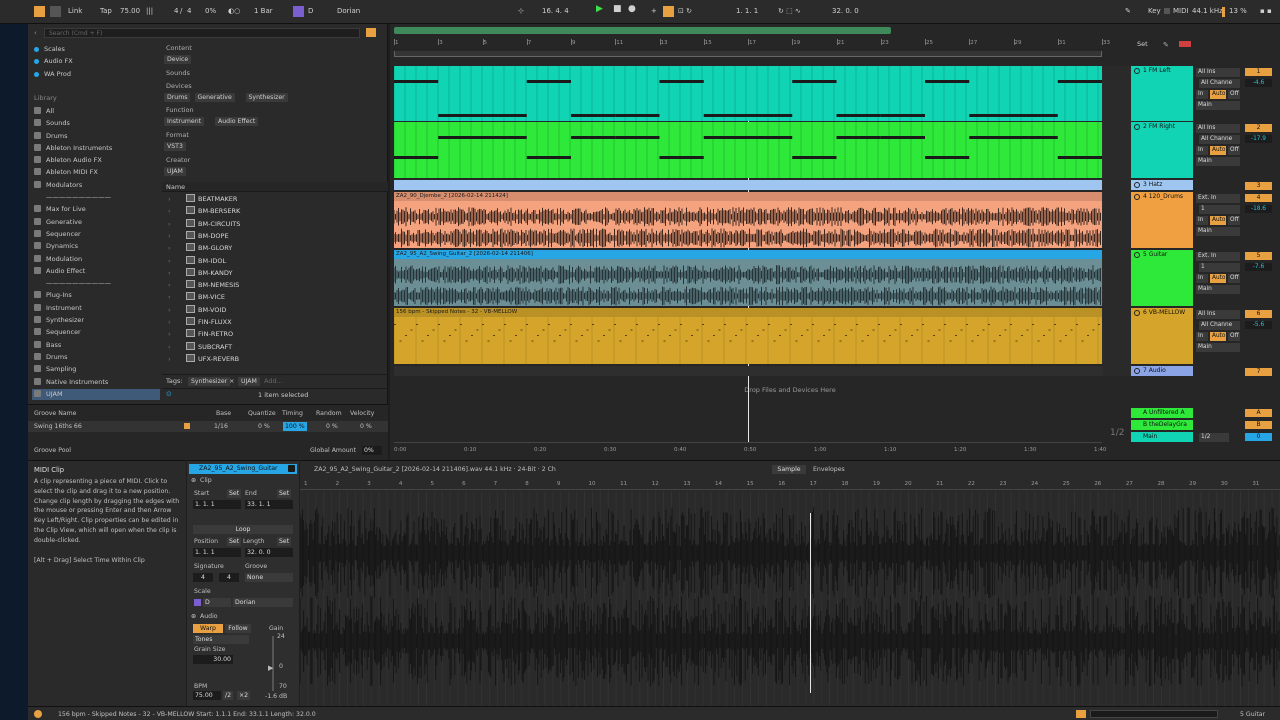 This screenshot has height=720, width=1280. Describe the element at coordinates (149, 11) in the screenshot. I see `metronome-bars-icon: |||` at that location.